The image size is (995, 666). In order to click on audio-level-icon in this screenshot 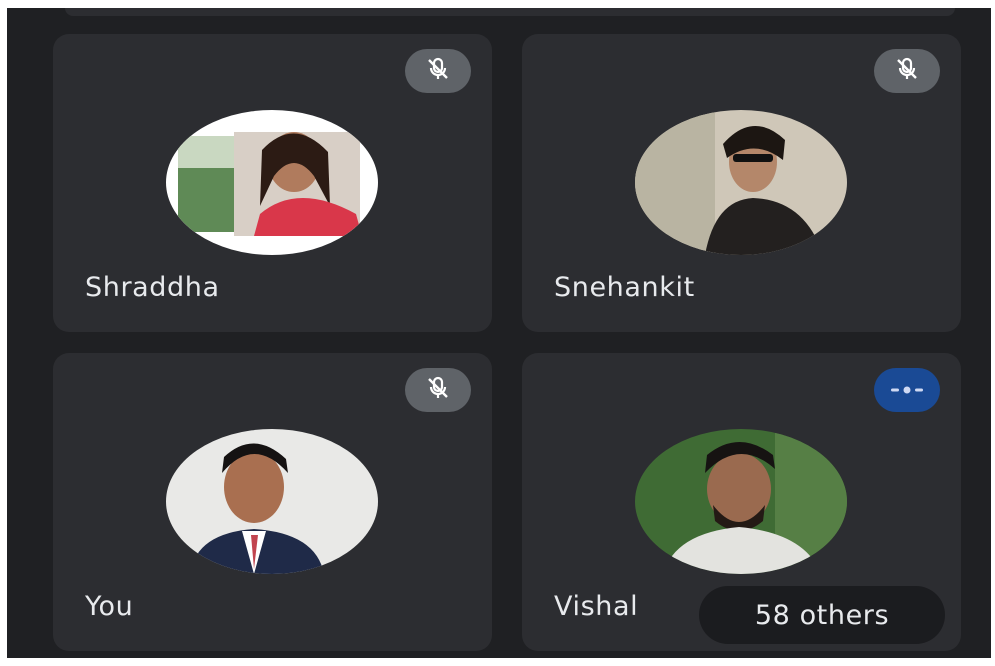, I will do `click(907, 390)`.